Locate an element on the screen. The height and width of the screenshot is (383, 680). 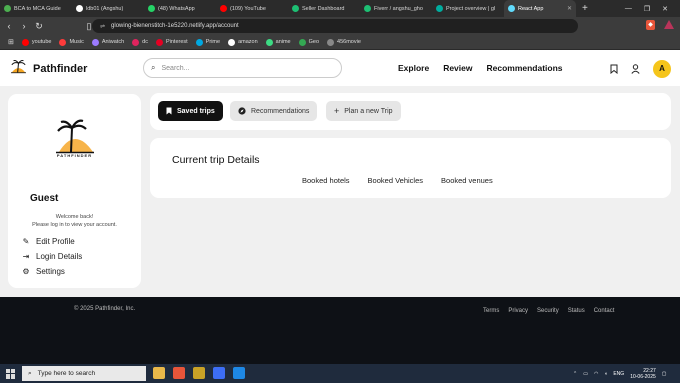
browser-tab: Project overview | gl is located at coordinates (468, 8).